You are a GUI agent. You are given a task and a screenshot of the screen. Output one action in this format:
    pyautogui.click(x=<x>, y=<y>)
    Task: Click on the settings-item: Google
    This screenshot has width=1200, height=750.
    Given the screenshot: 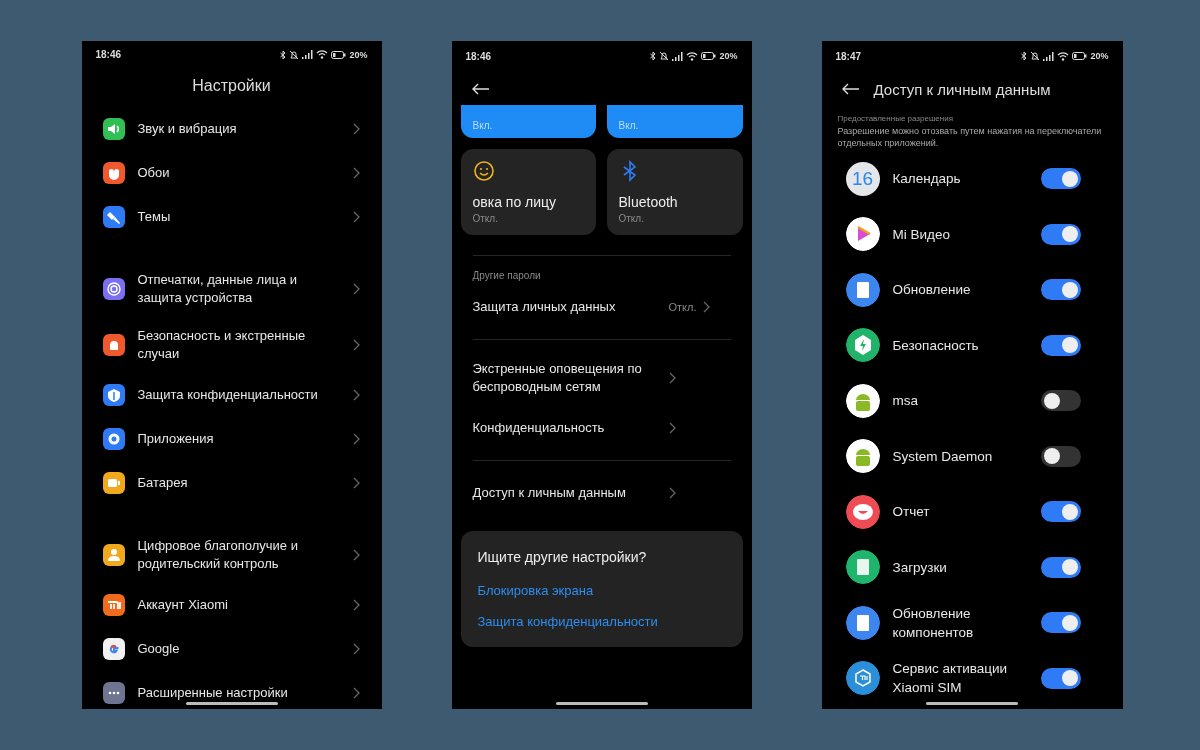 What is the action you would take?
    pyautogui.click(x=231, y=649)
    